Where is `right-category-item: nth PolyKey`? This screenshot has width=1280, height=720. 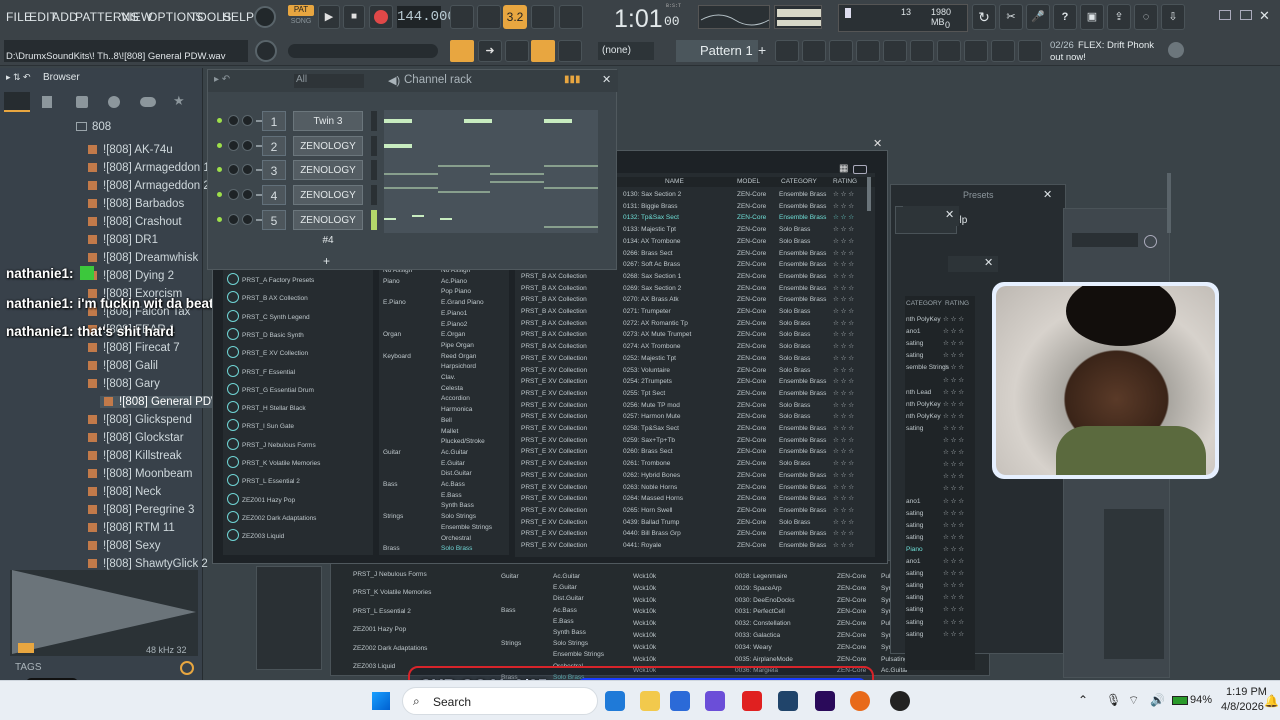 right-category-item: nth PolyKey is located at coordinates (923, 417).